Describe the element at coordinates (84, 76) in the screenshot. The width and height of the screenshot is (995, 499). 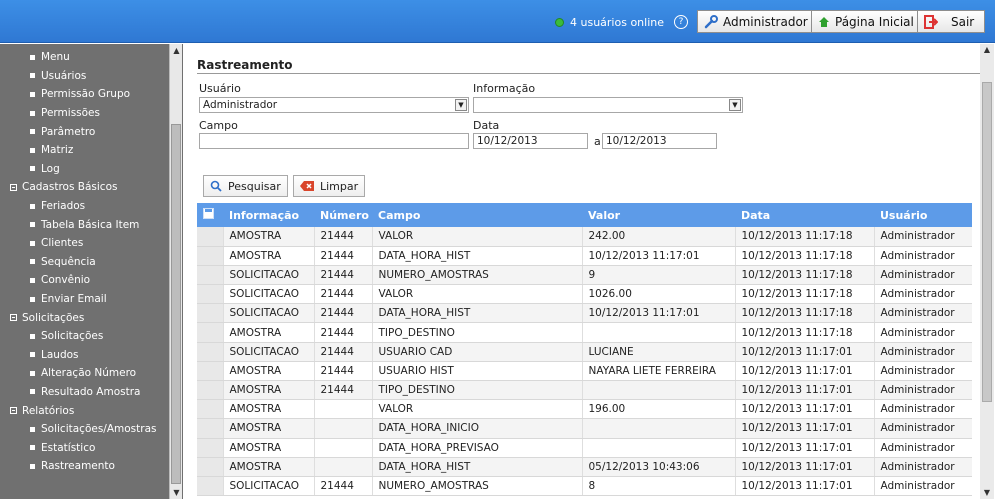
I see `sidebar-item: Usuários` at that location.